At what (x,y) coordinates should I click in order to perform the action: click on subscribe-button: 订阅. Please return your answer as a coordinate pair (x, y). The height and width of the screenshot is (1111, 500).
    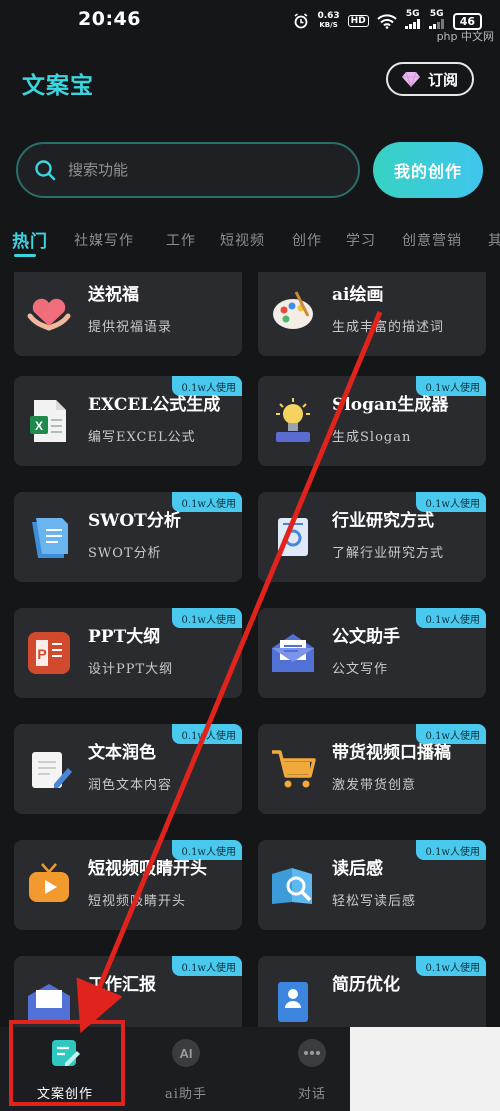
    Looking at the image, I should click on (430, 79).